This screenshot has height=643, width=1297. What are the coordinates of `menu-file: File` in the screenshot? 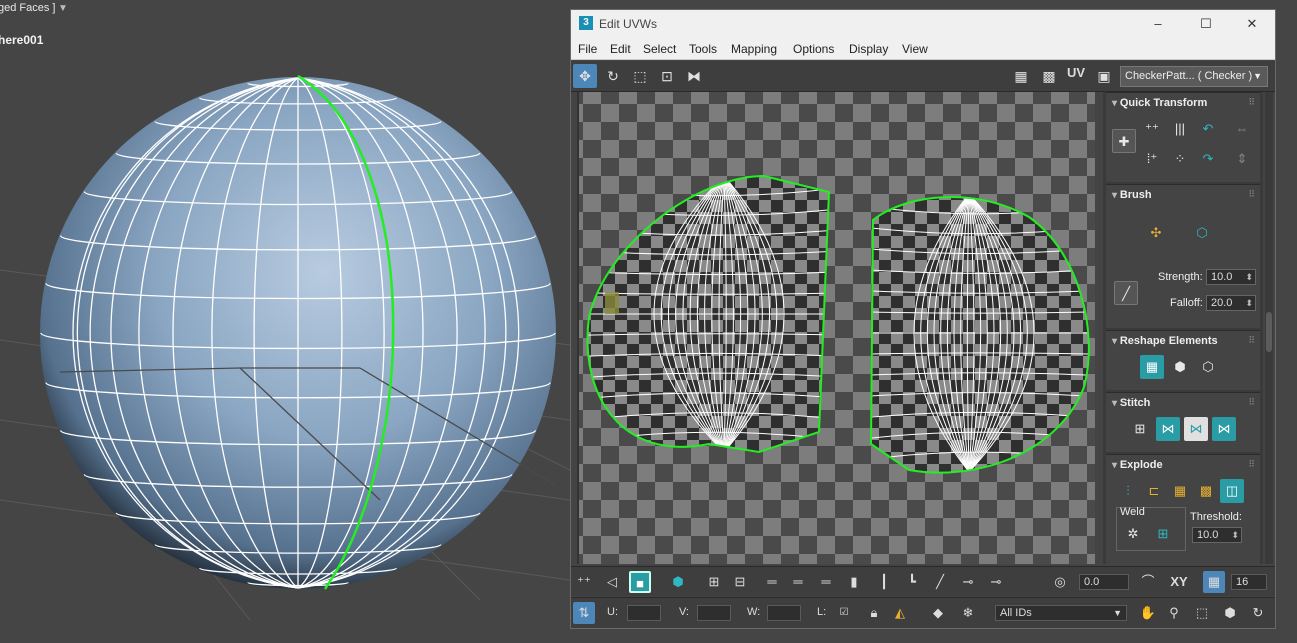 It's located at (587, 49).